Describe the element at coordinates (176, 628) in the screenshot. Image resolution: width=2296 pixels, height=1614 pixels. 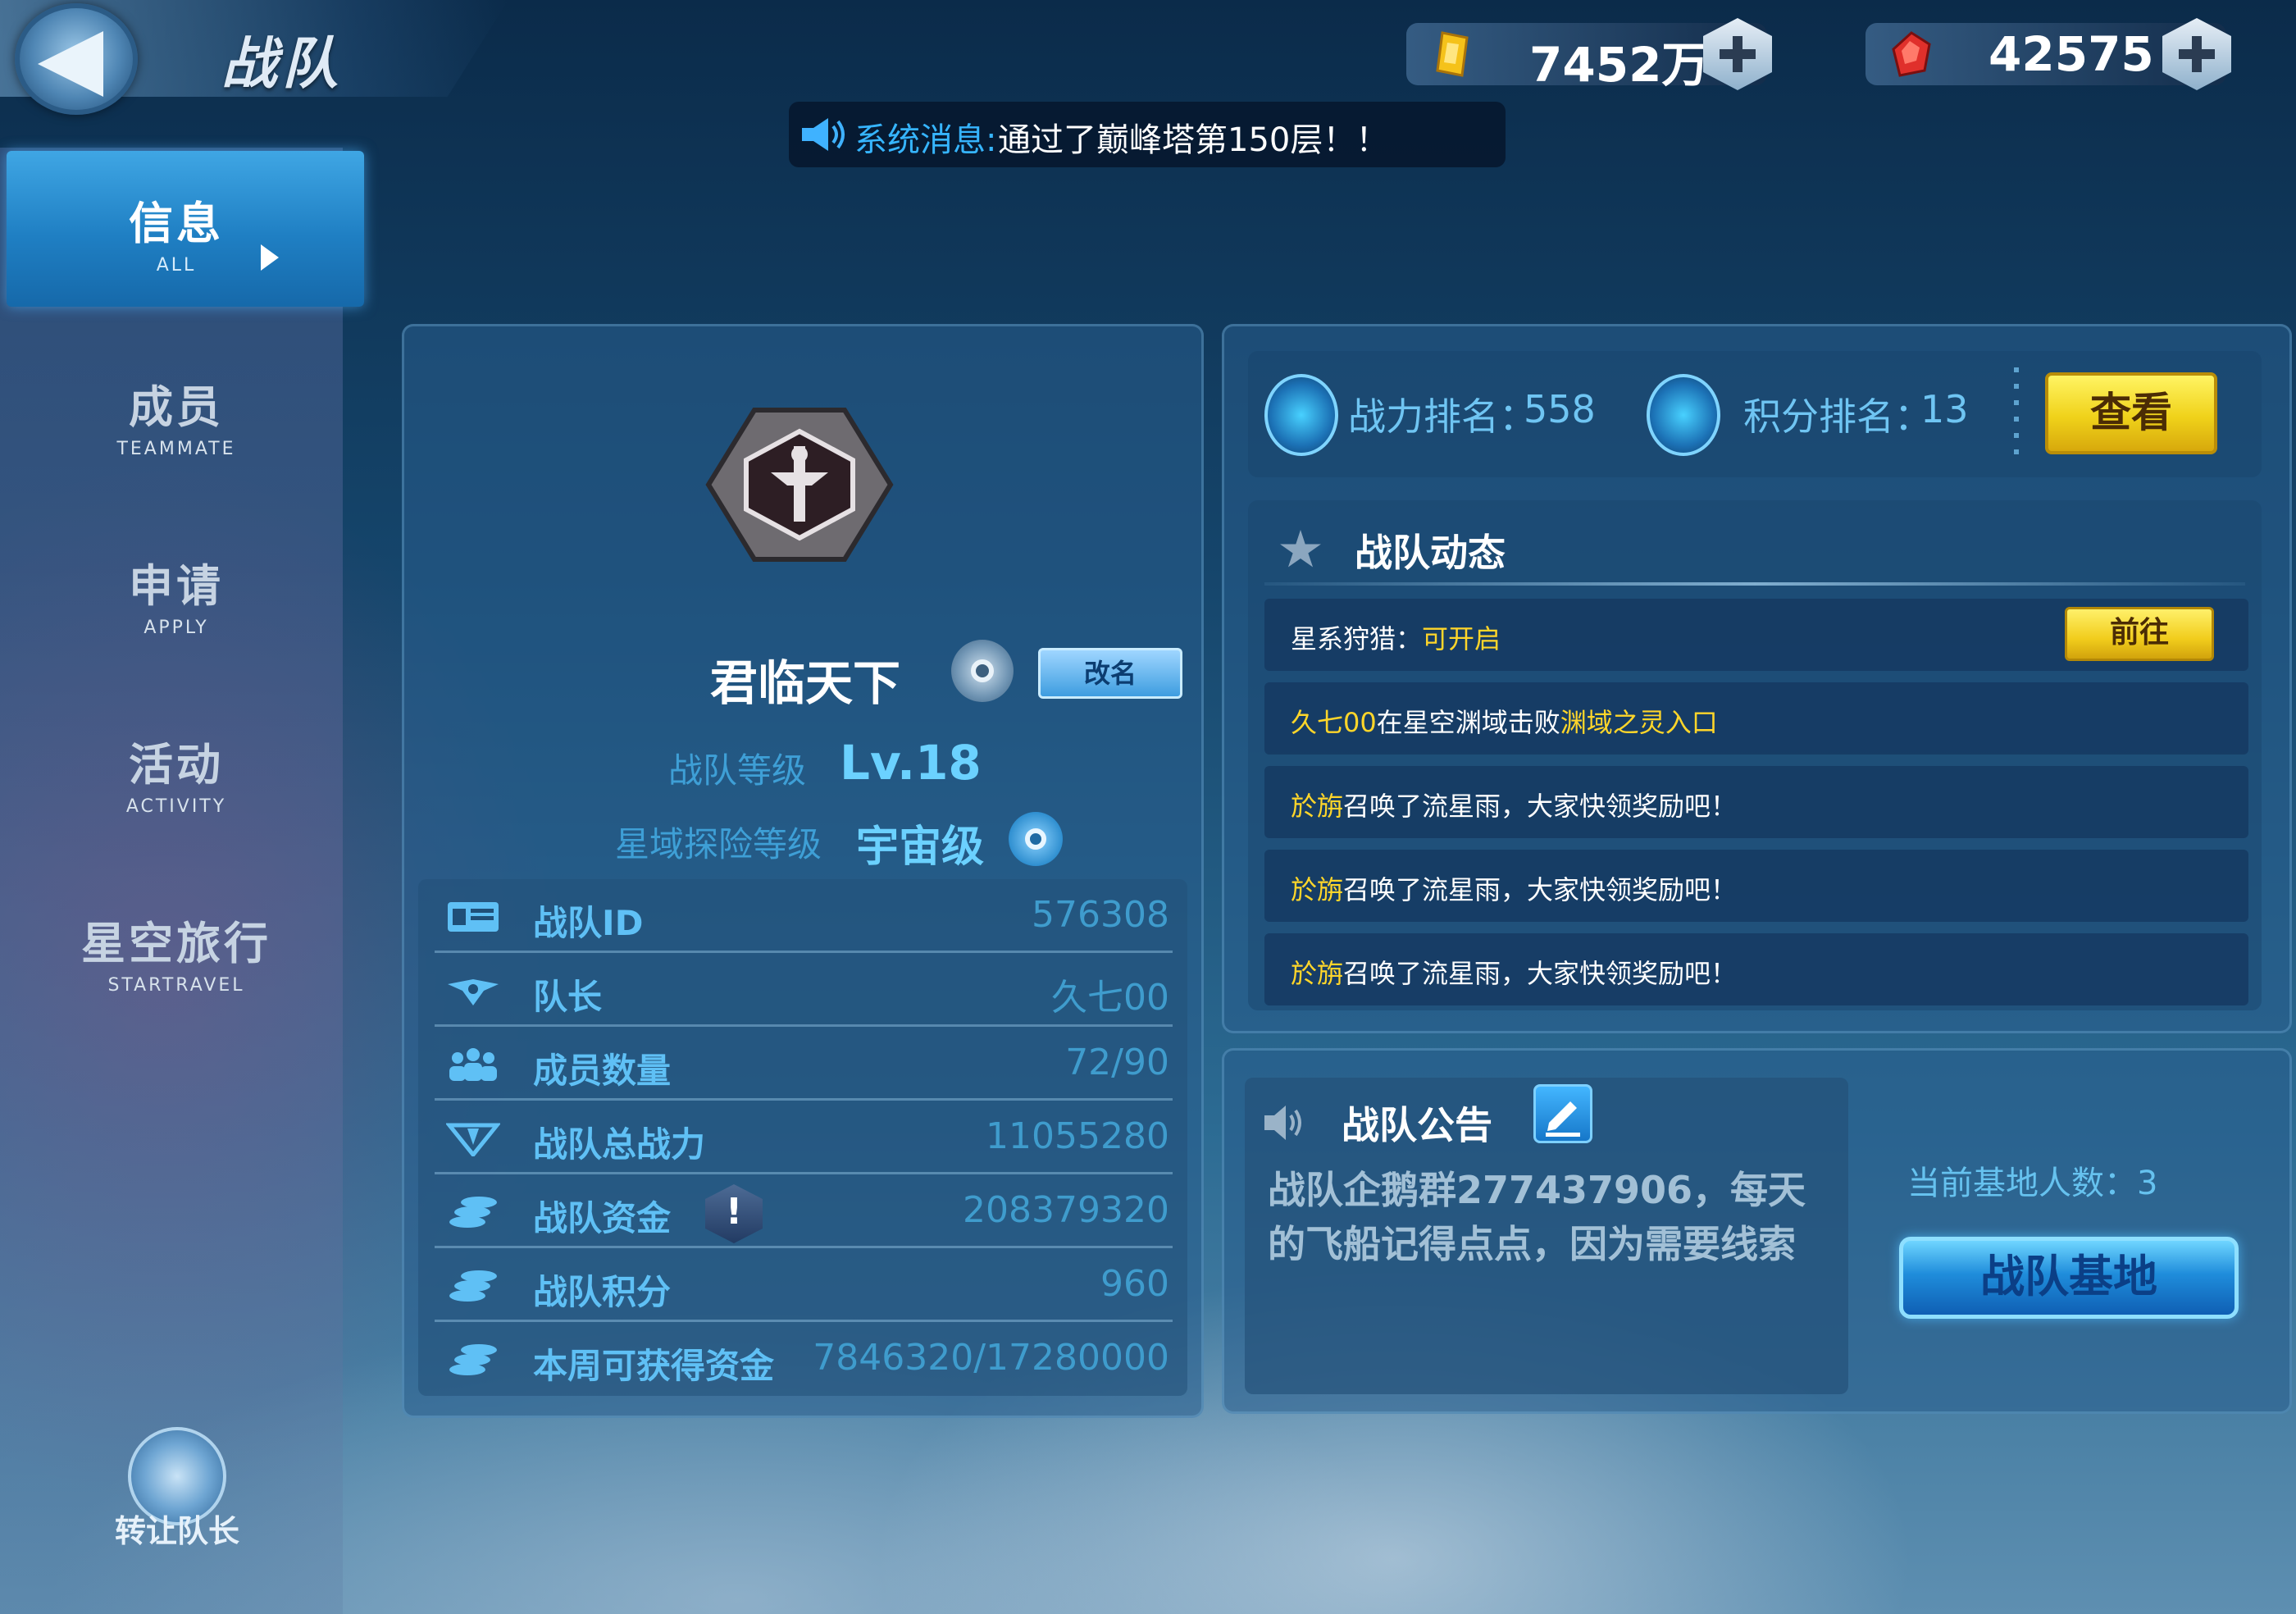
I see `sidebar-item-sublabel: APPLY` at that location.